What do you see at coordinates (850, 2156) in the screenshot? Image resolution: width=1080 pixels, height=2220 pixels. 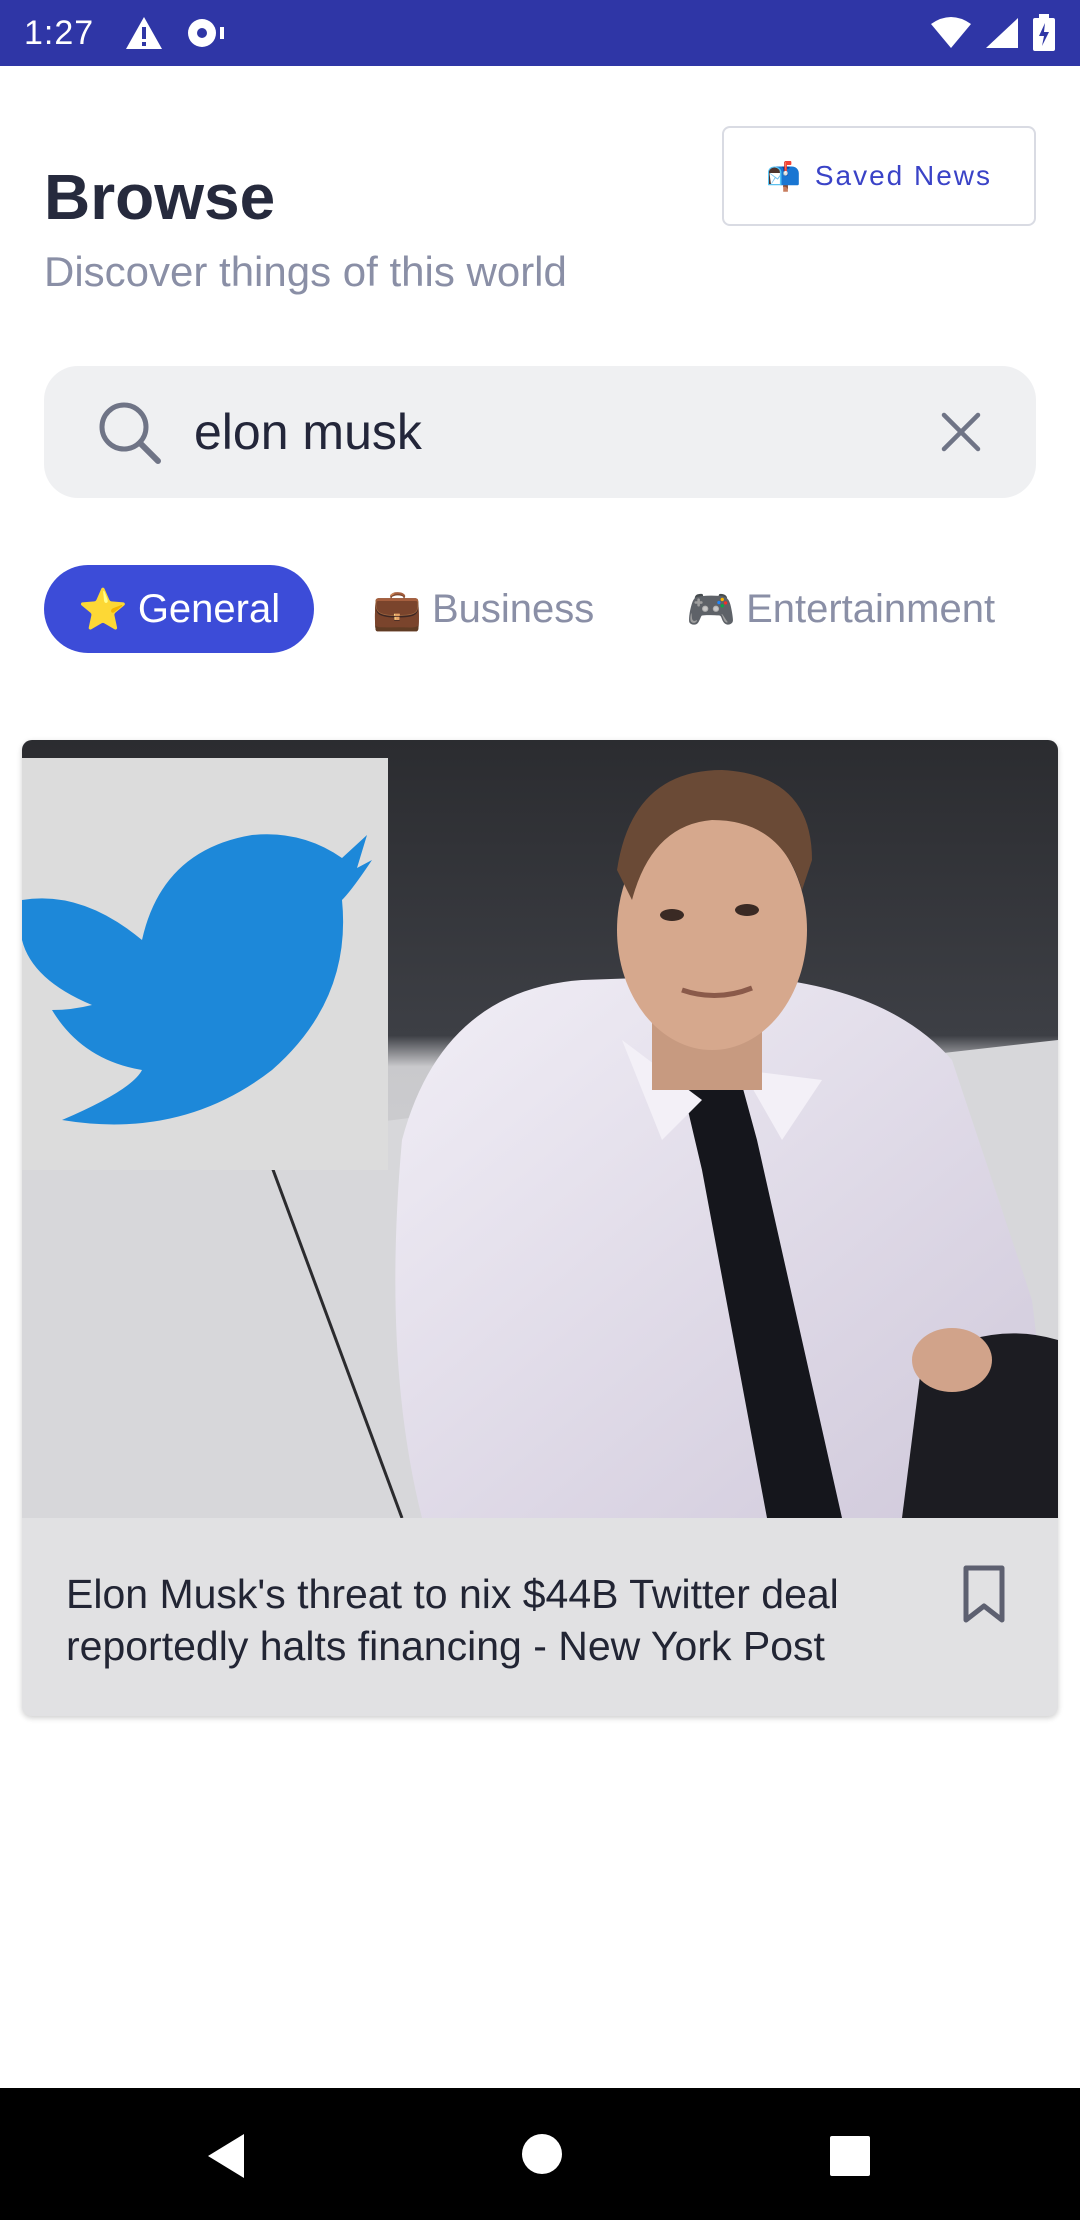 I see `recents-icon` at bounding box center [850, 2156].